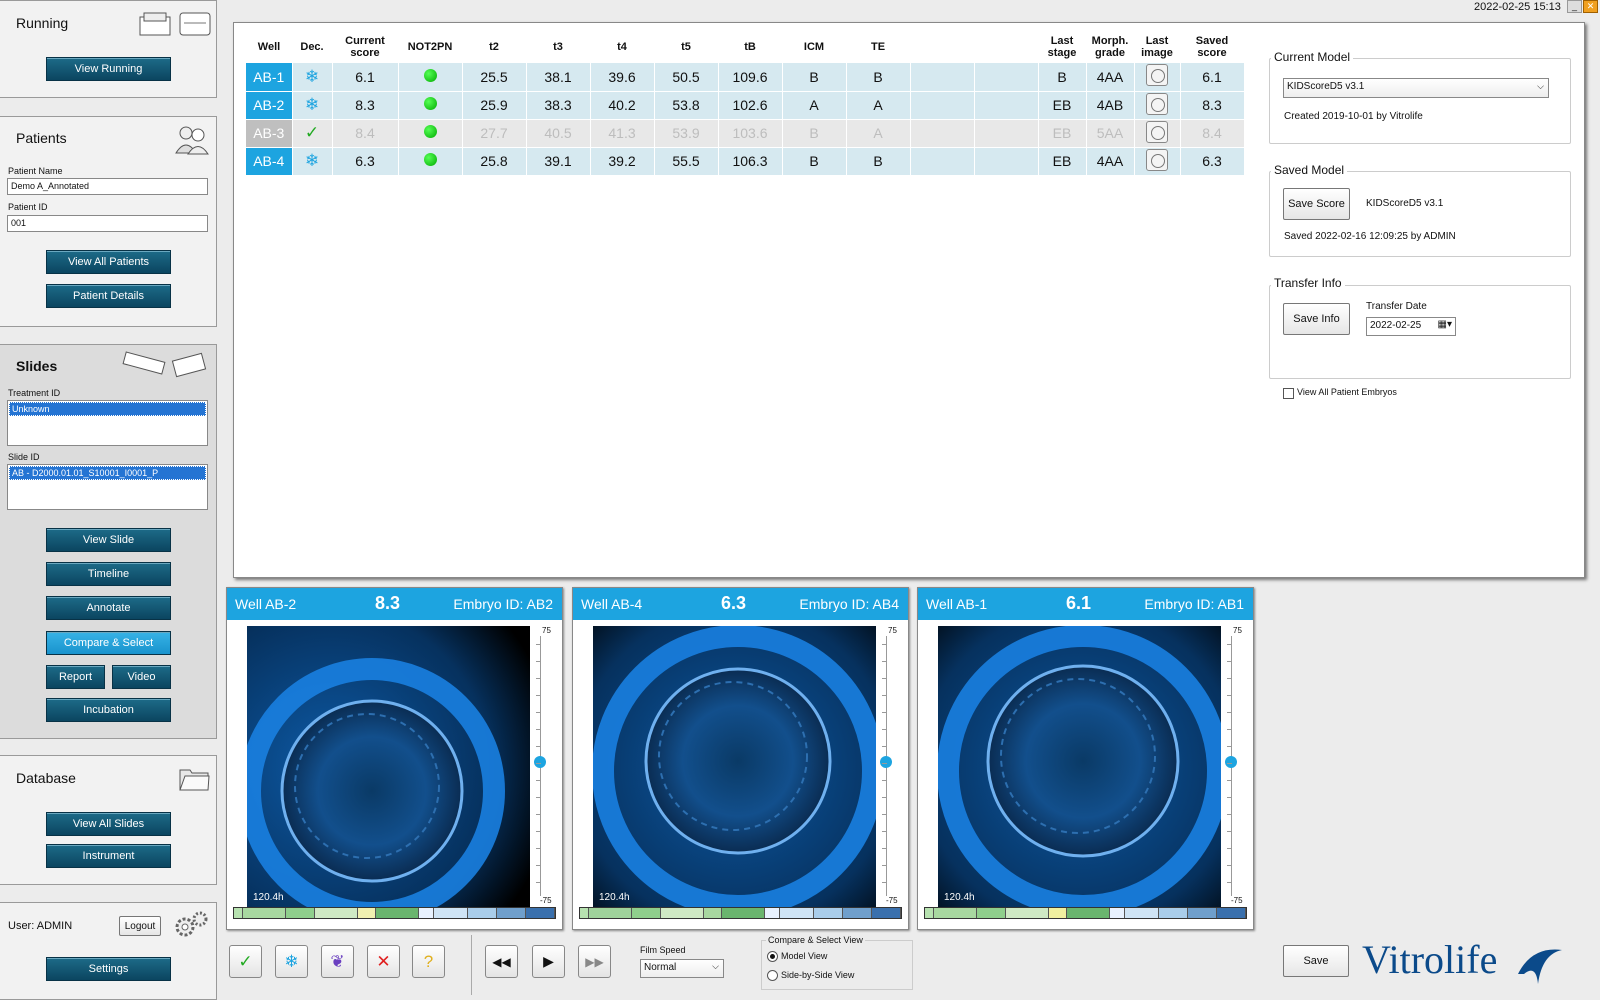 The height and width of the screenshot is (1000, 1600). I want to click on transfer-button: ❦, so click(337, 961).